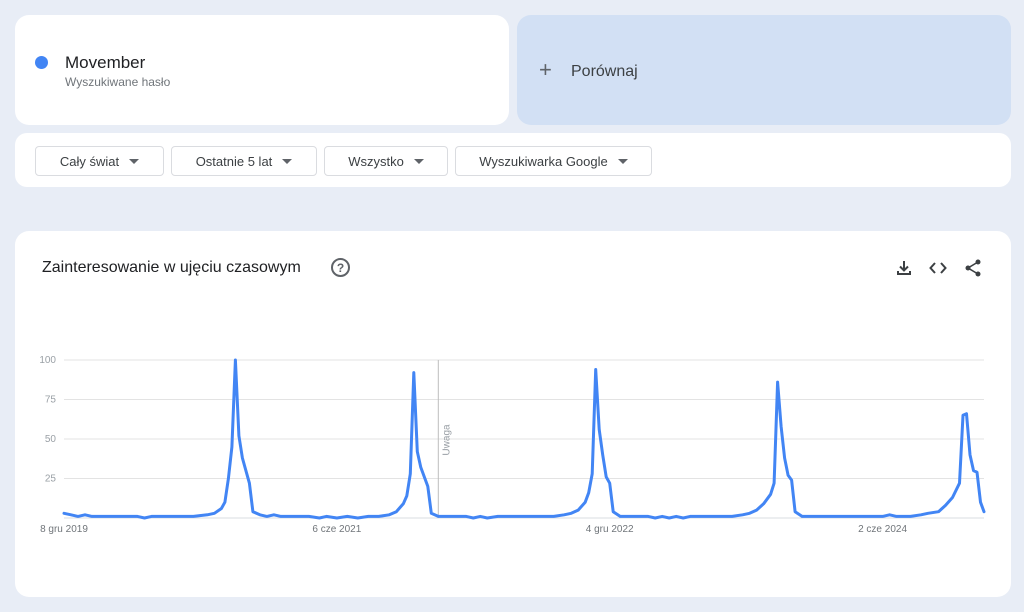 The height and width of the screenshot is (612, 1024). I want to click on y-tick-label: 100, so click(47, 360).